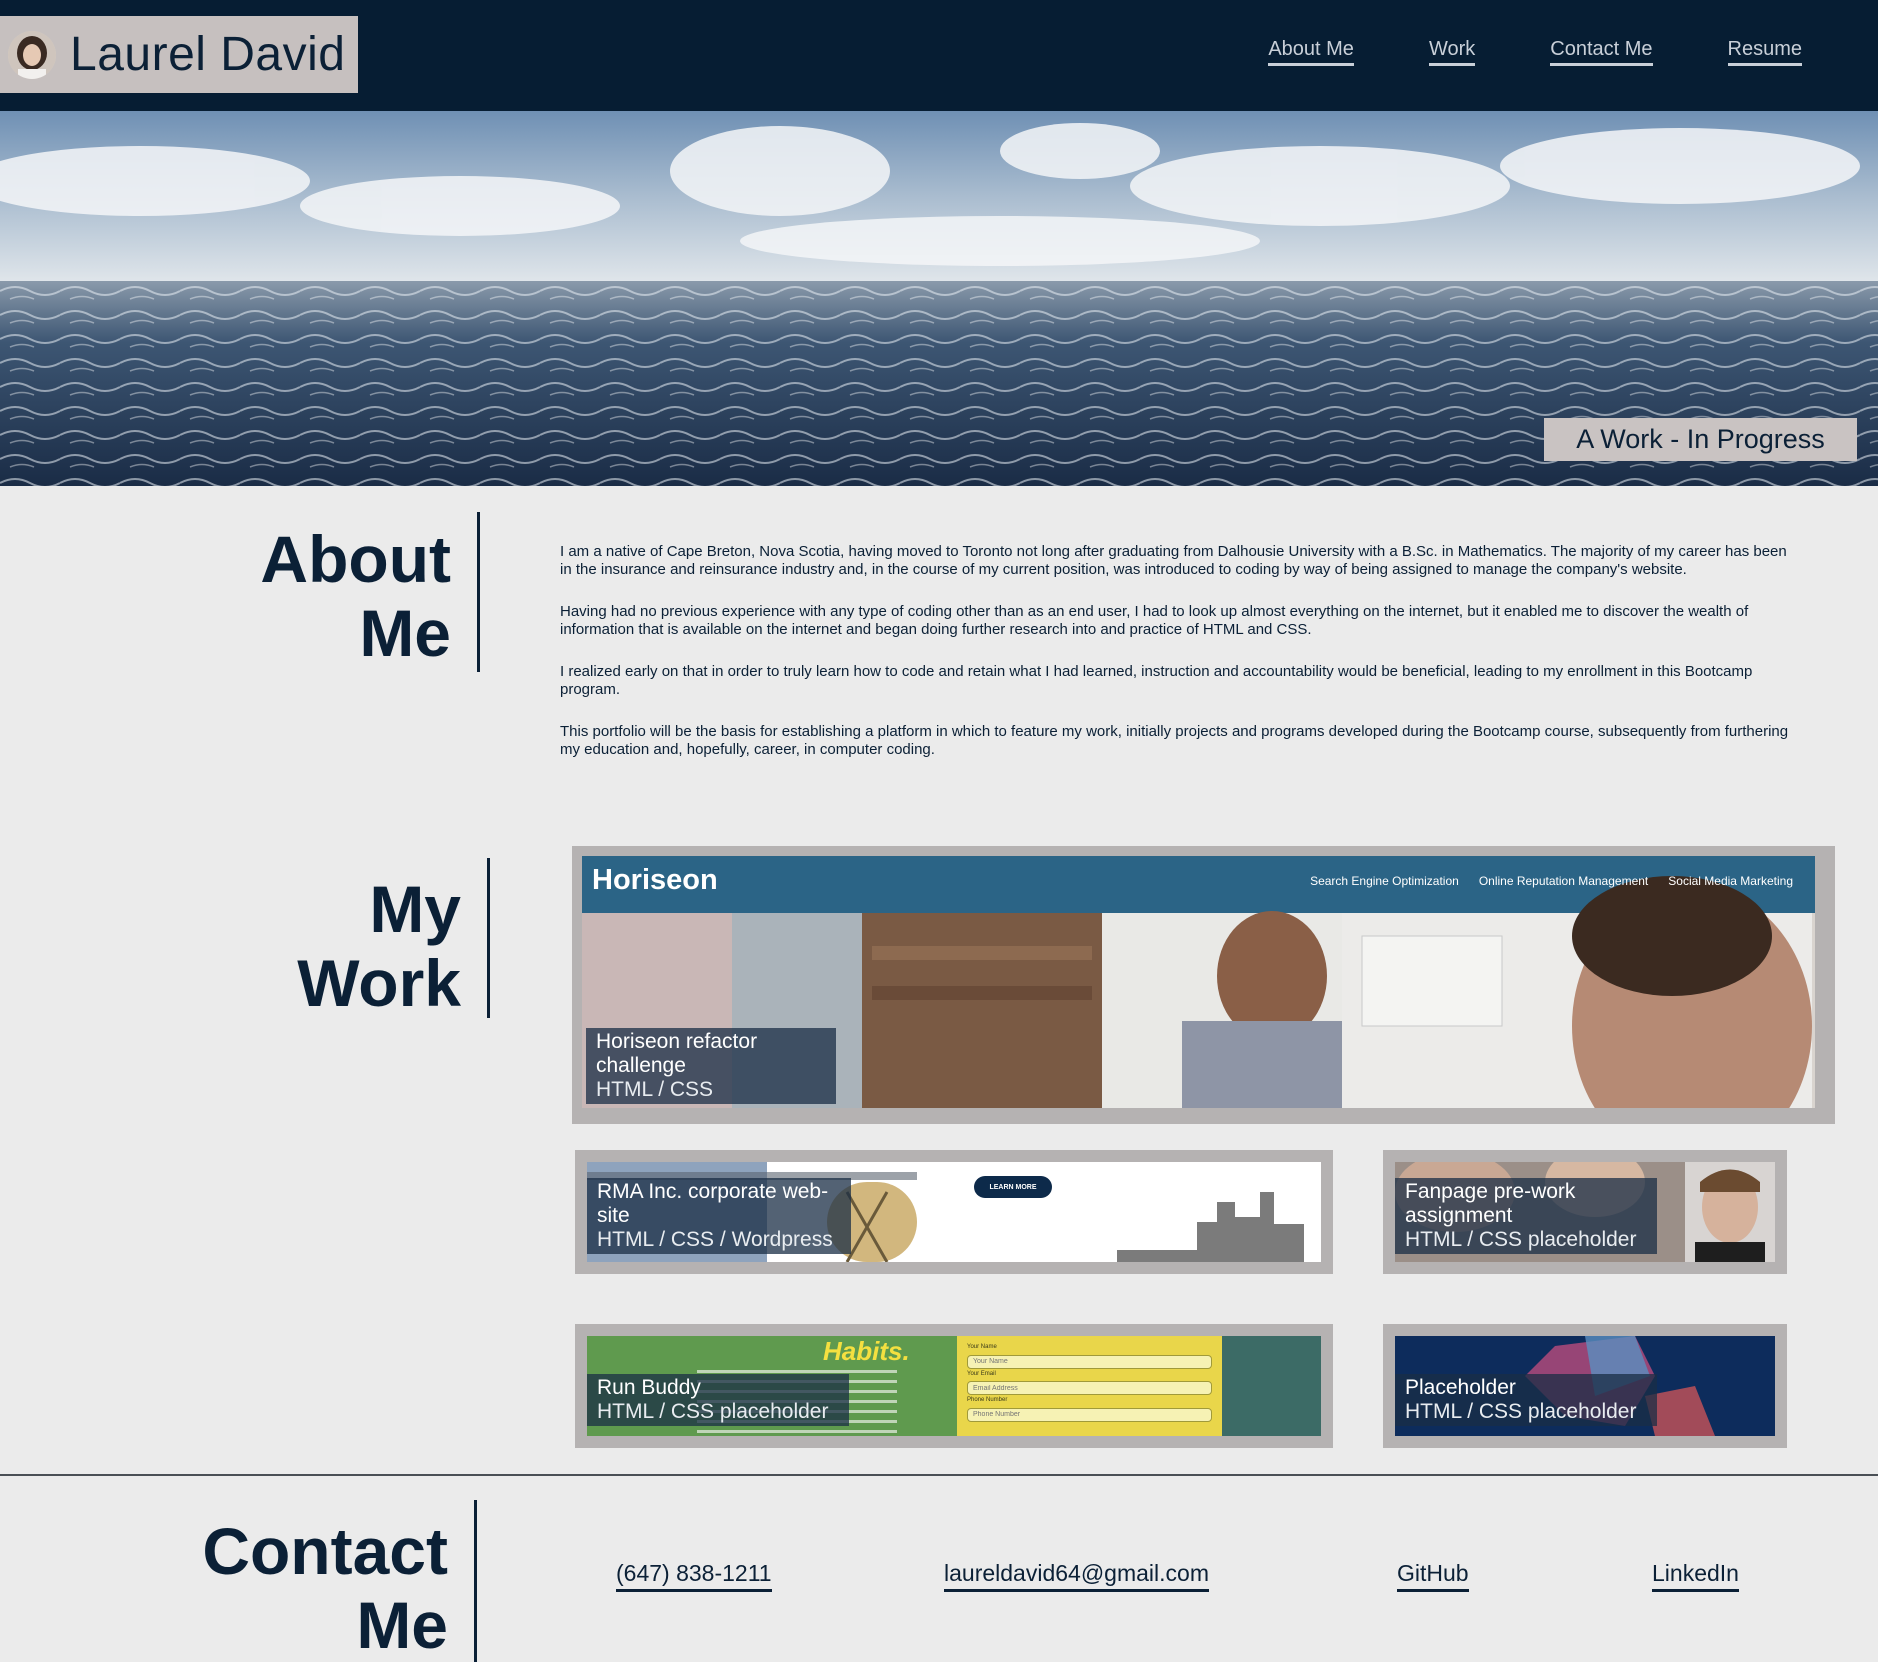  I want to click on project-title: Fanpage pre-work assignment, so click(1490, 1203).